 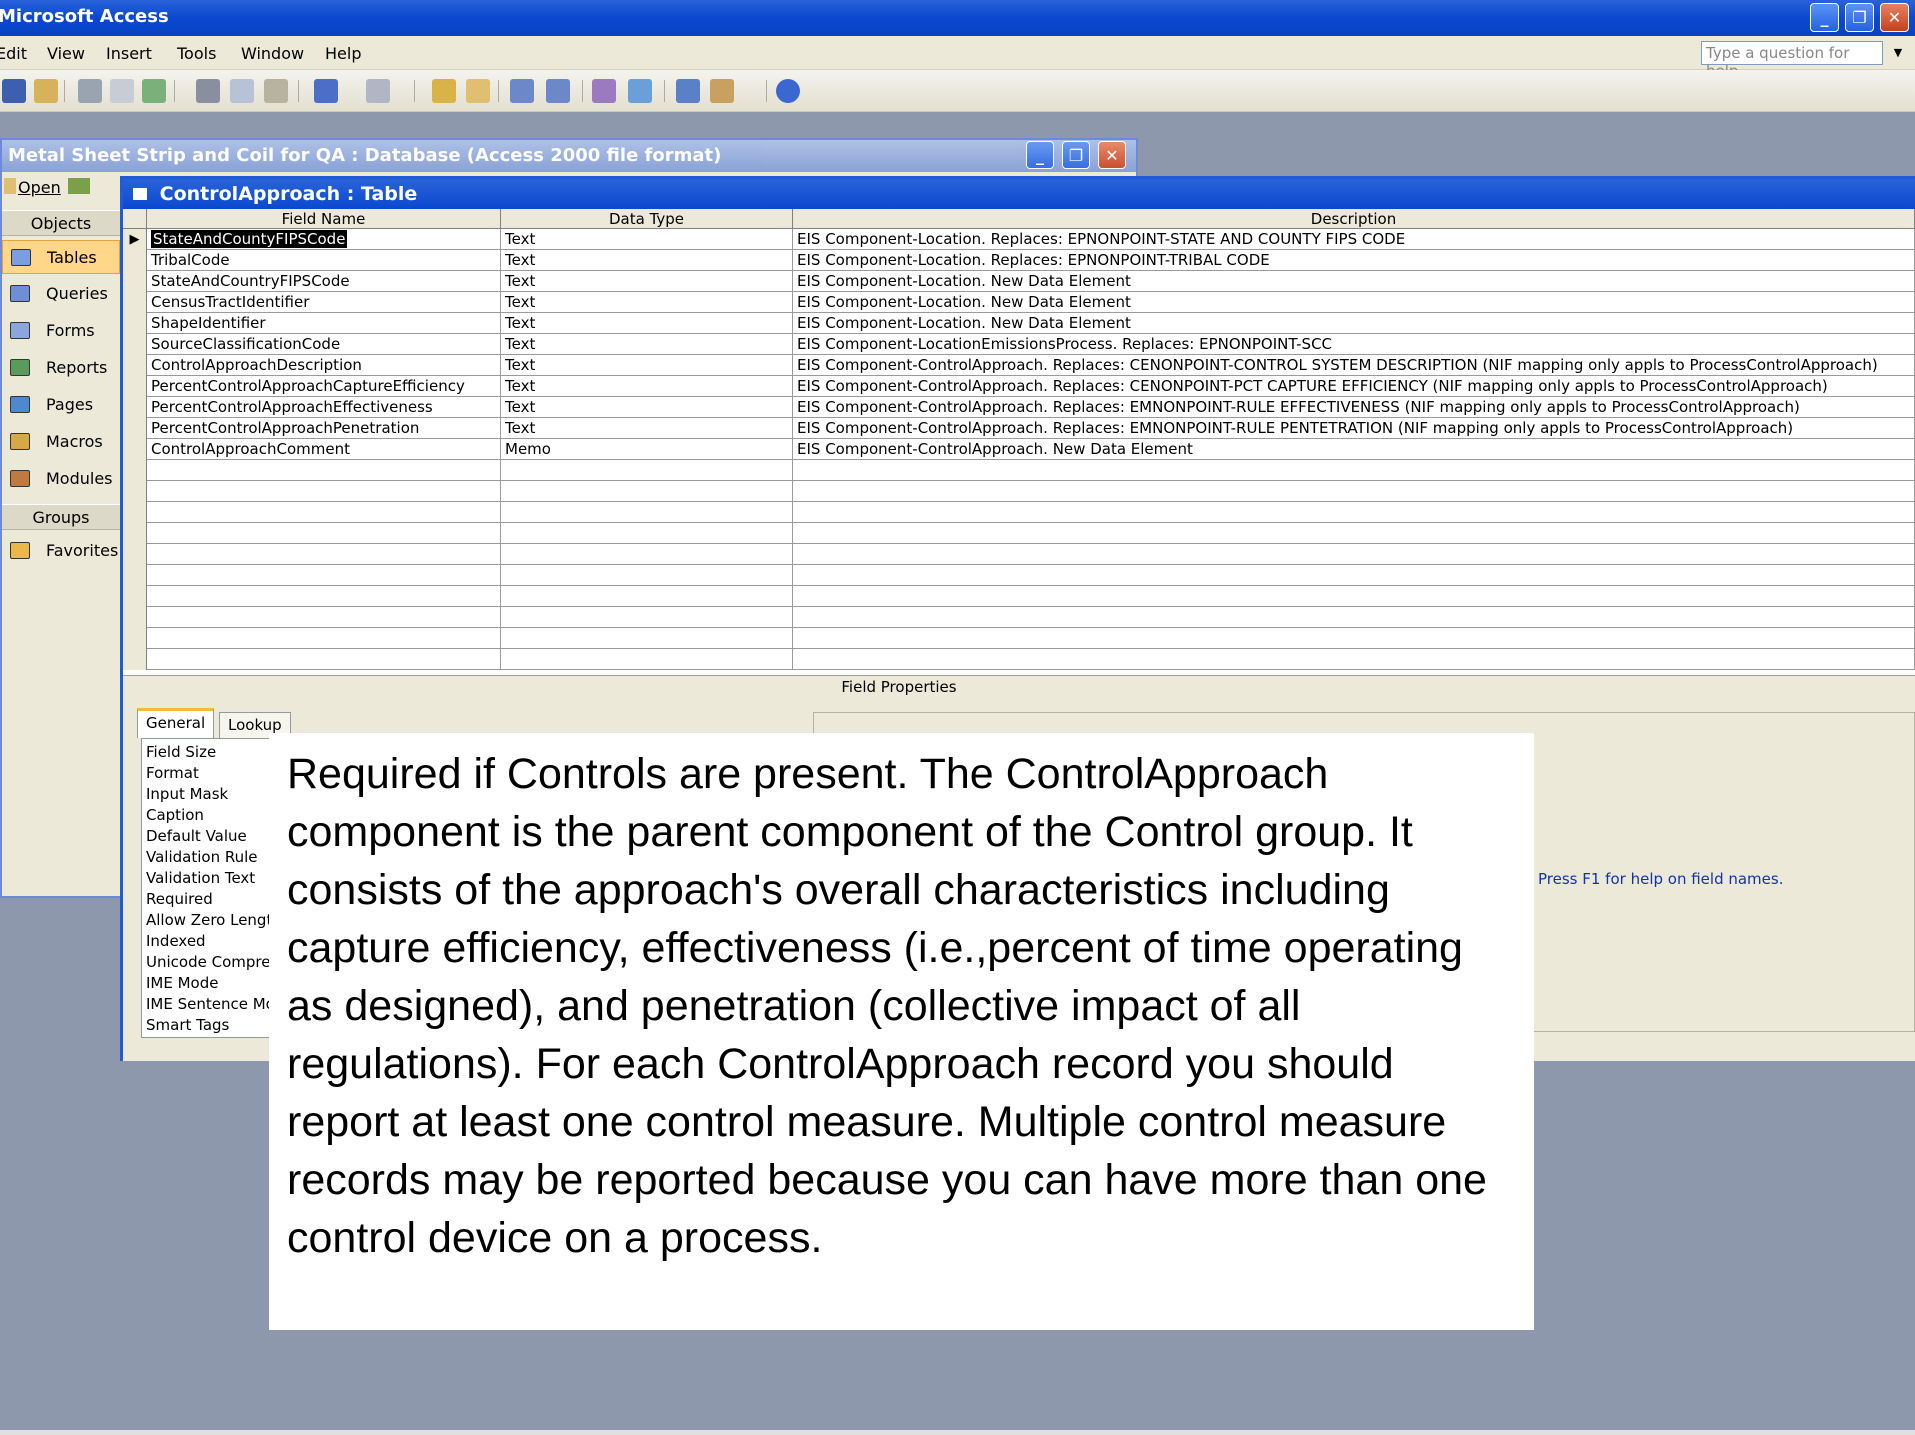 What do you see at coordinates (324, 407) in the screenshot?
I see `field-name-cell: PercentControlApproachEffectiveness` at bounding box center [324, 407].